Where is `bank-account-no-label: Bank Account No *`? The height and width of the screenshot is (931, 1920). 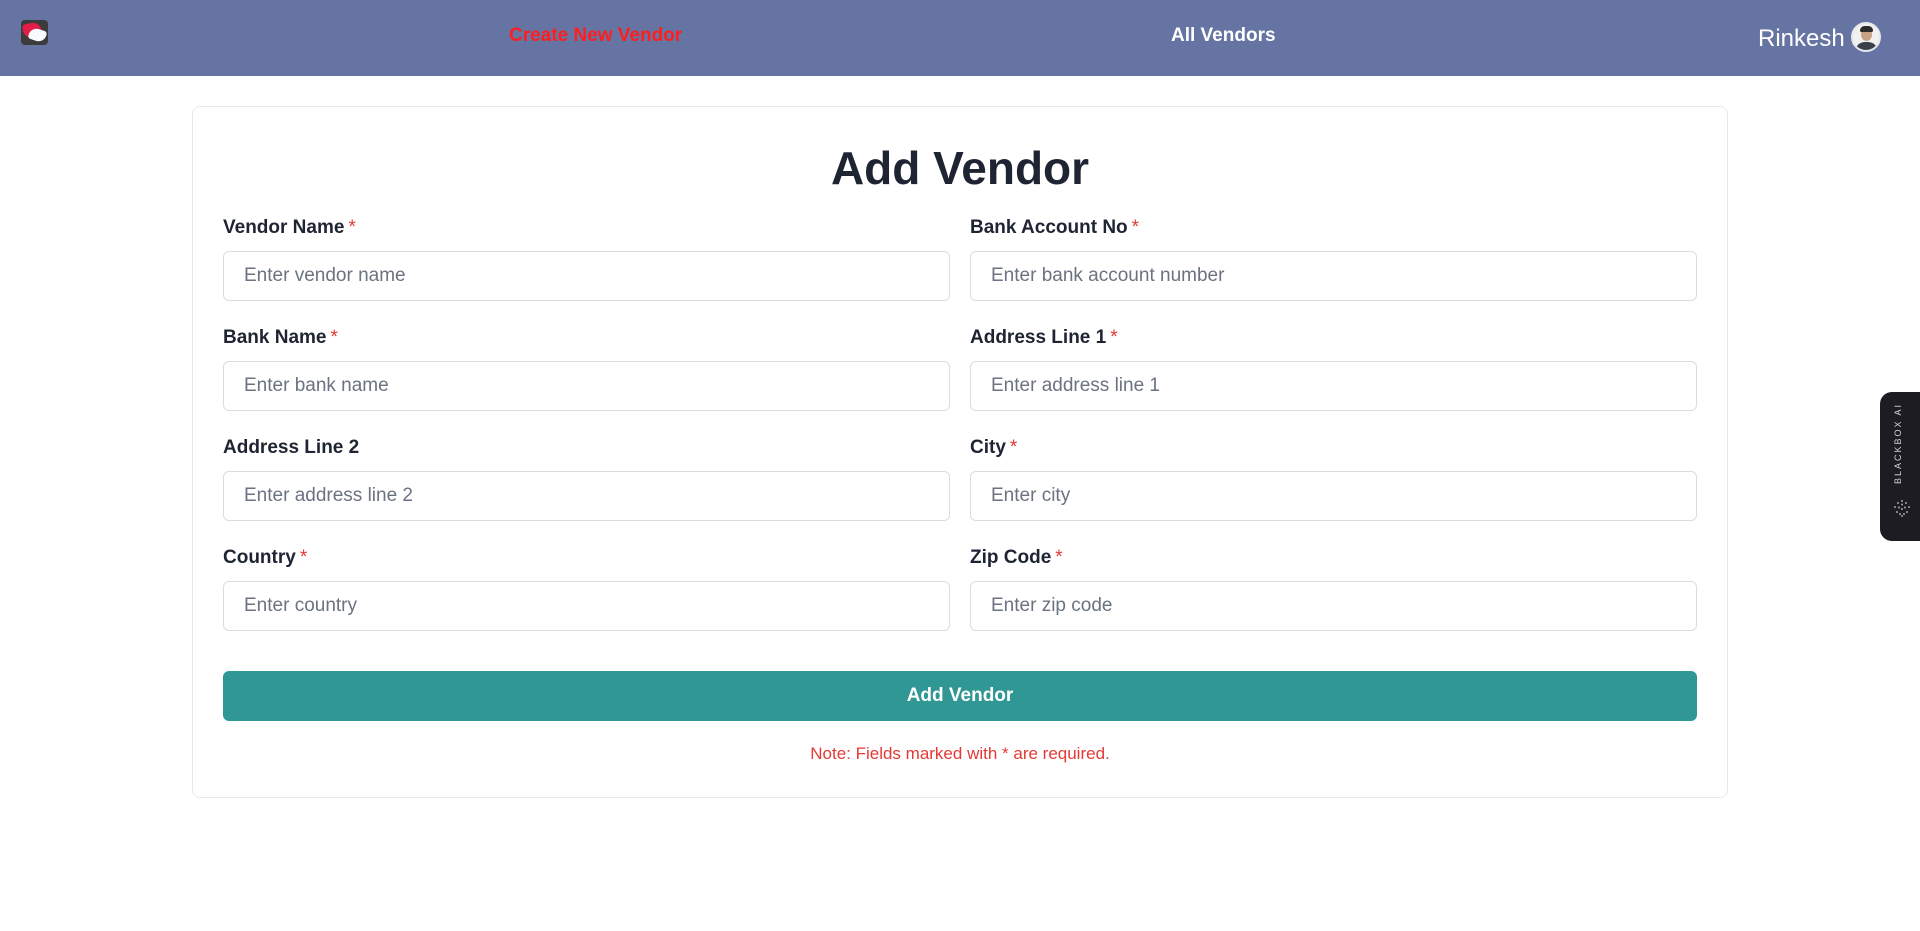 bank-account-no-label: Bank Account No * is located at coordinates (1055, 227).